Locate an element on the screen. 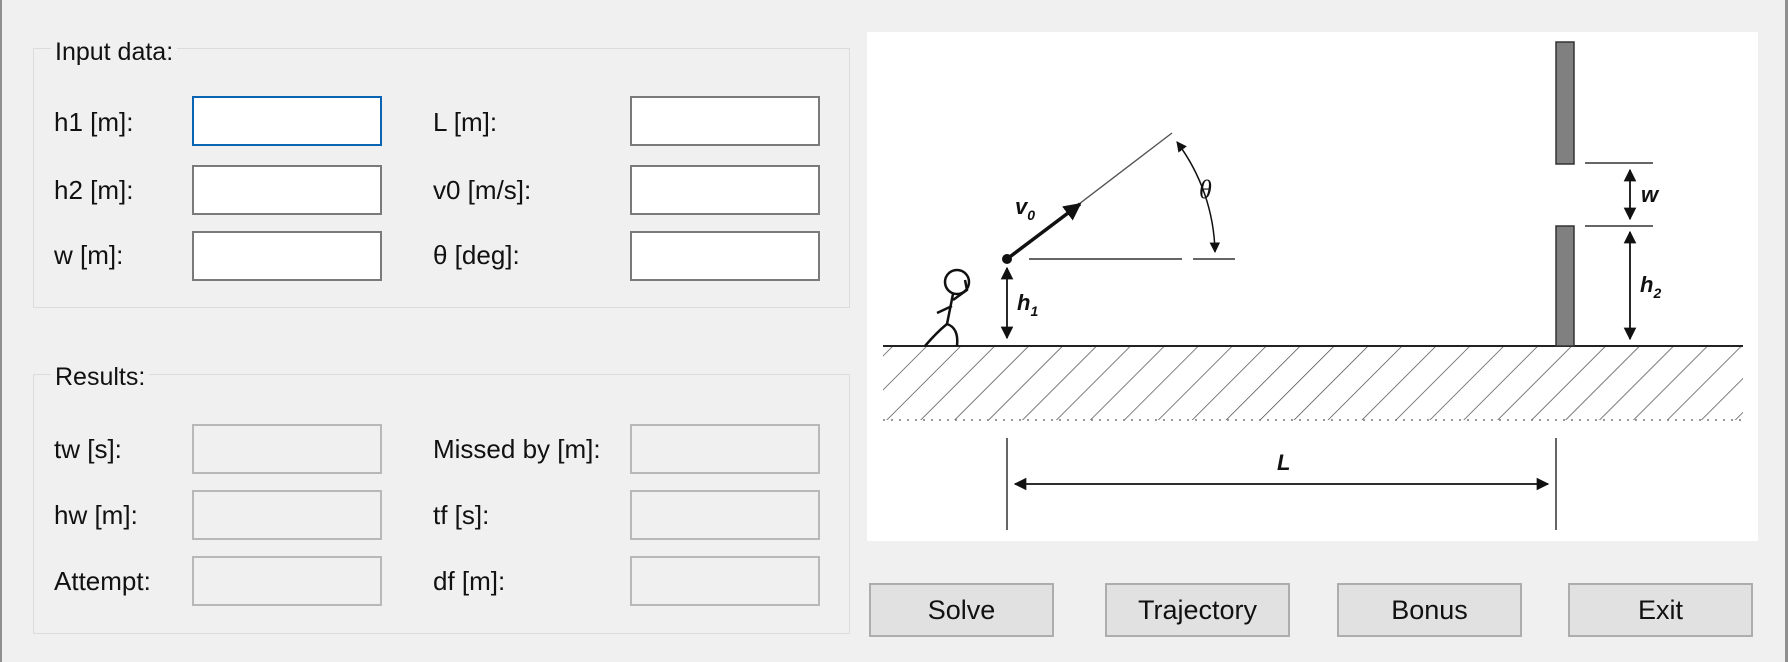  theta-label: θ [deg]: is located at coordinates (476, 255).